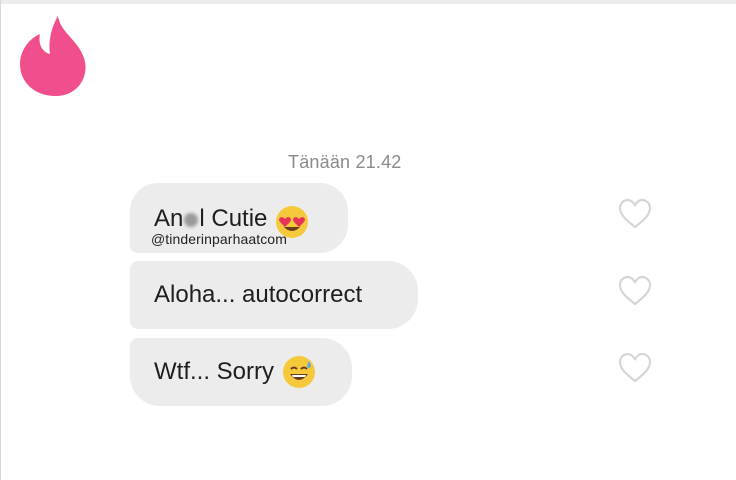 The image size is (736, 480). What do you see at coordinates (233, 218) in the screenshot?
I see `message-text-1-end: l Cutie` at bounding box center [233, 218].